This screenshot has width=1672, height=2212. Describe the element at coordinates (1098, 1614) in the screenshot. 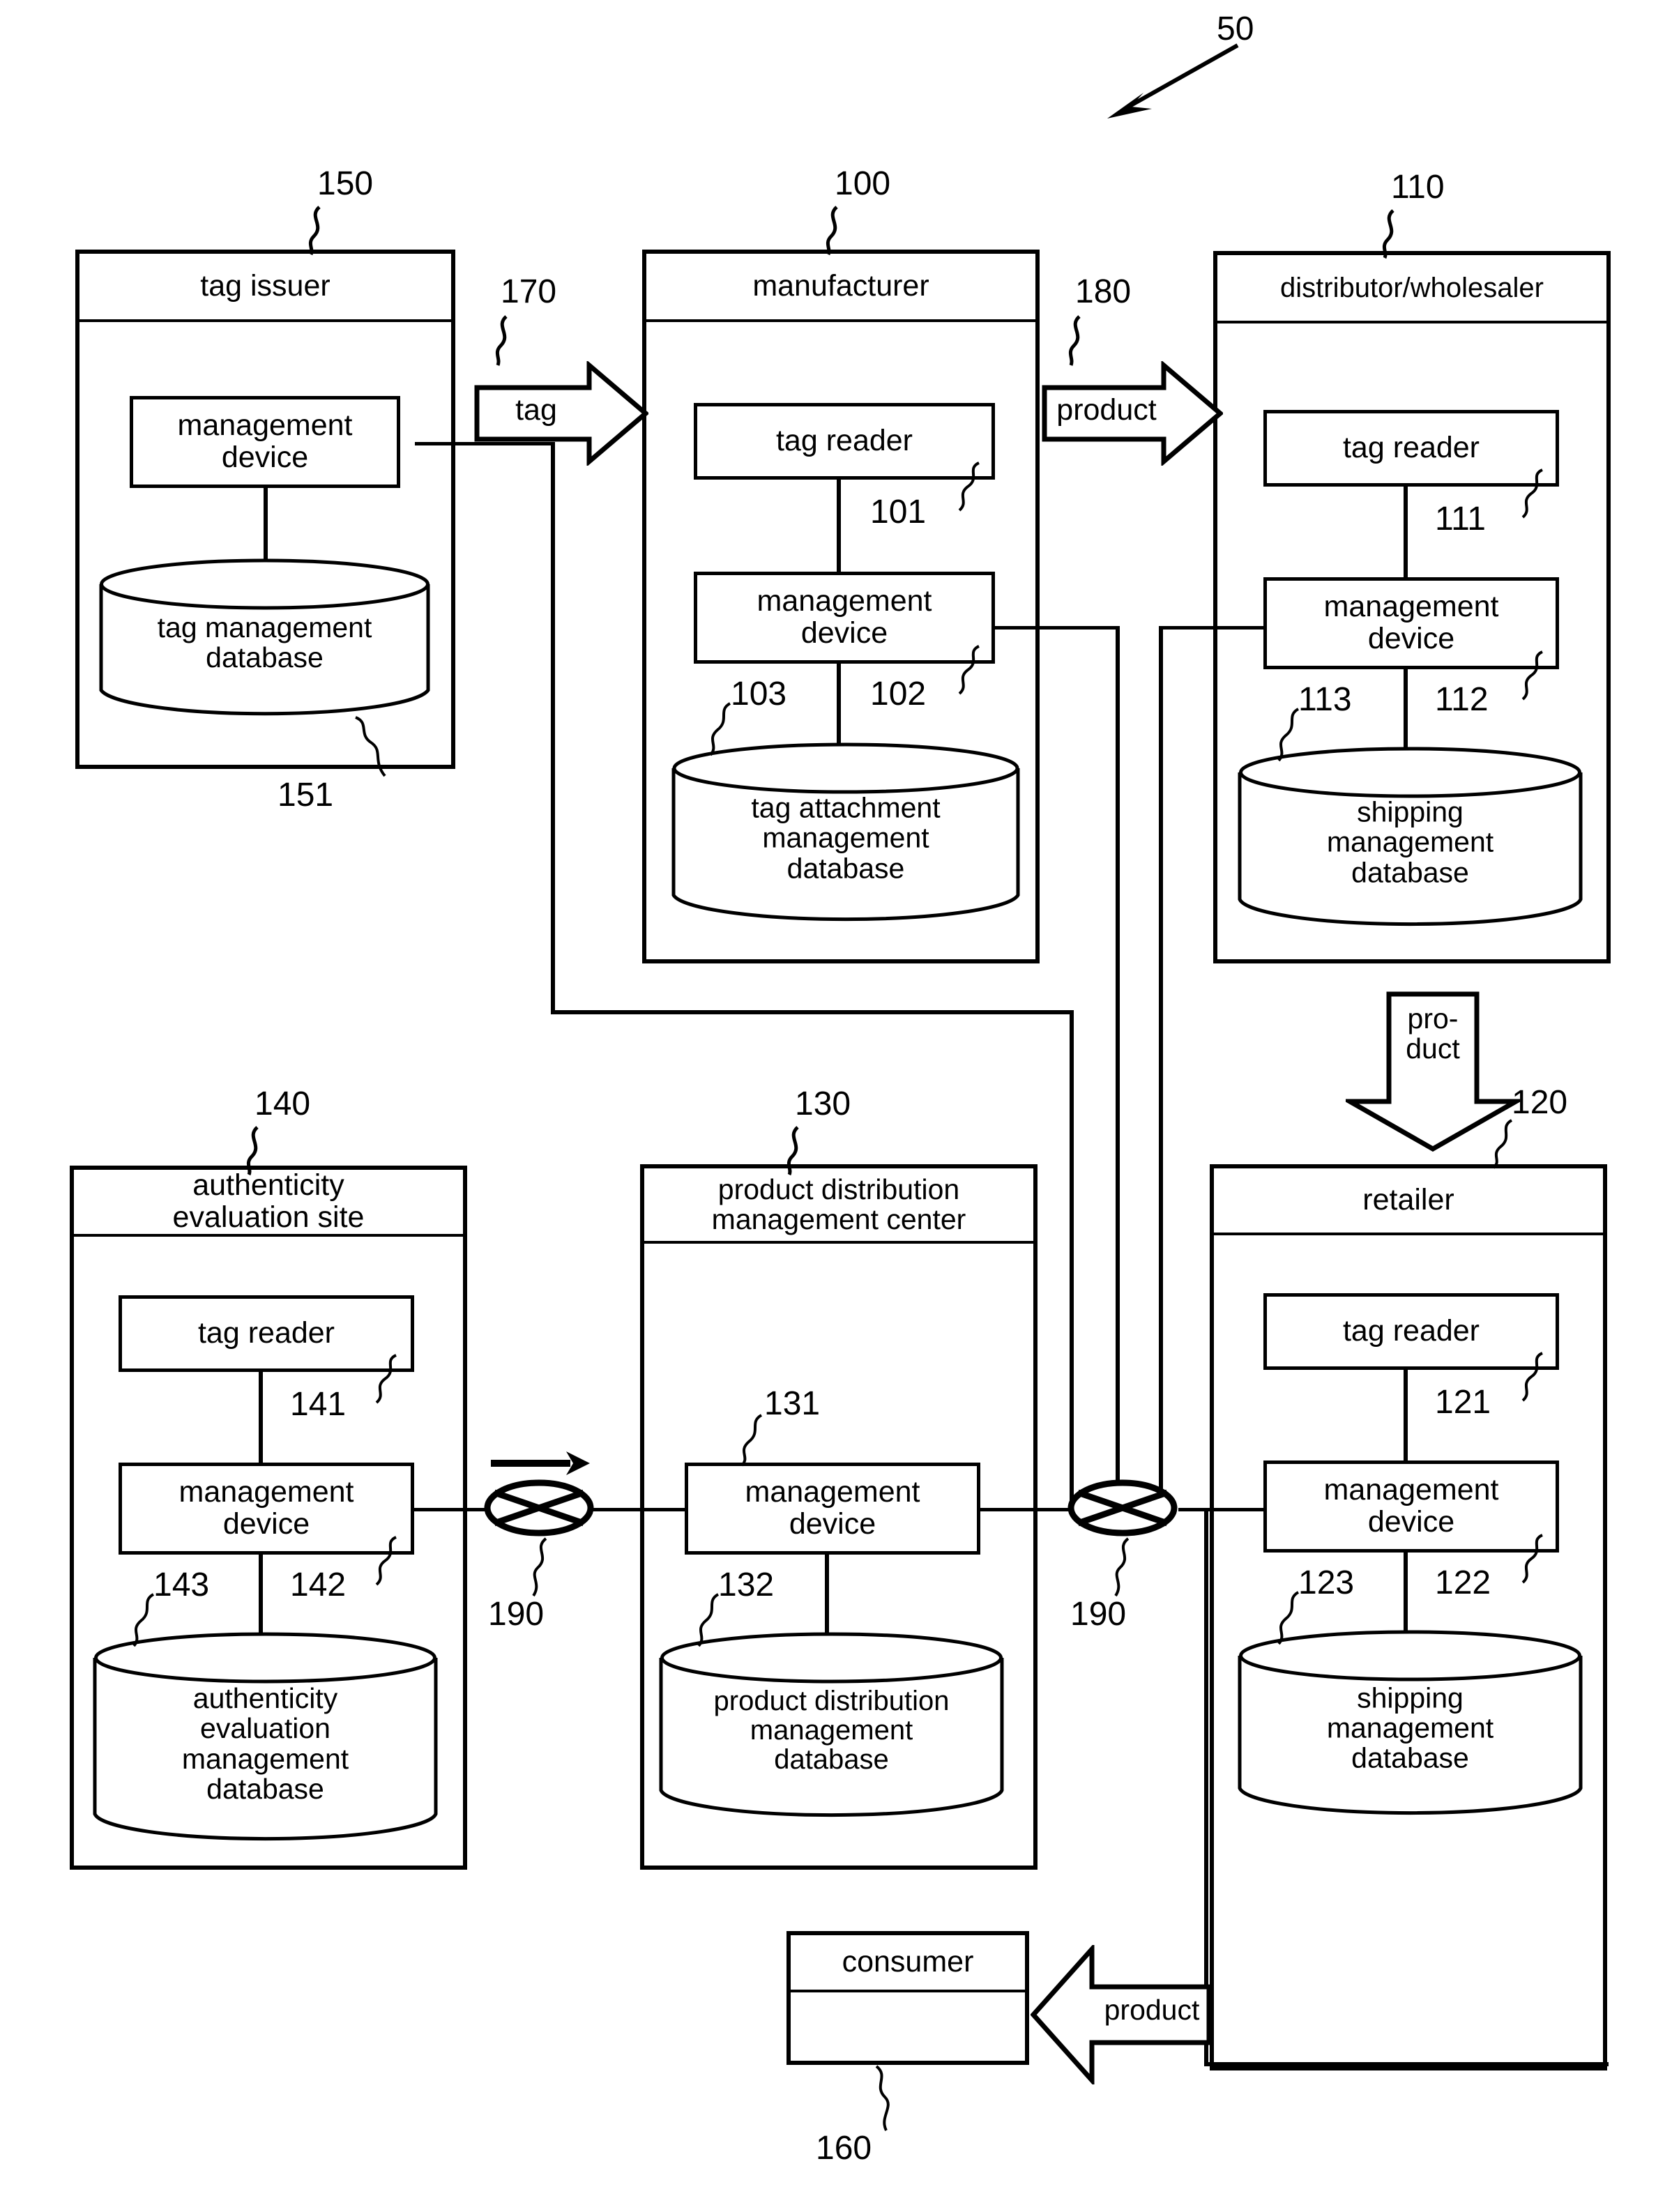

I see `ref-190-right: 190` at that location.